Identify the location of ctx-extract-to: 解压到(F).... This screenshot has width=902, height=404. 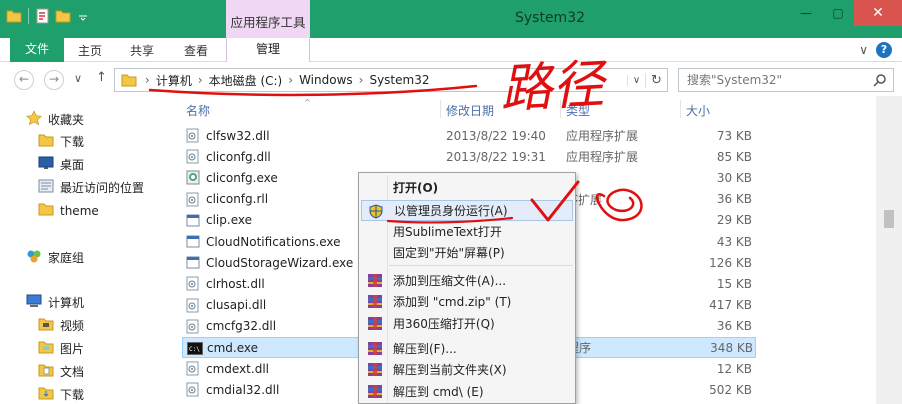
(467, 348).